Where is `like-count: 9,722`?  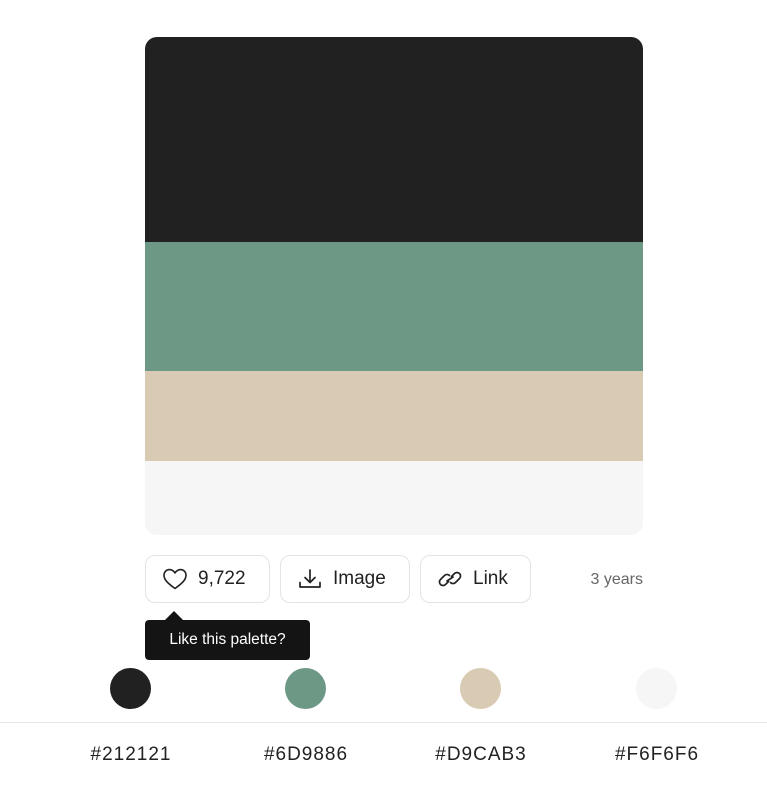 like-count: 9,722 is located at coordinates (222, 578).